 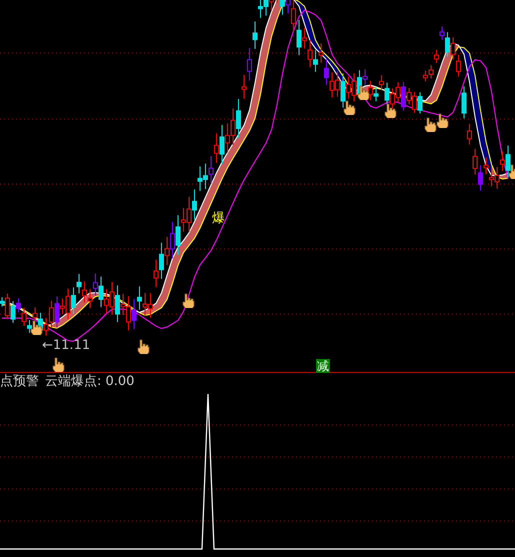 I want to click on indicator-value: 云端爆点: 0.00, so click(x=89, y=382).